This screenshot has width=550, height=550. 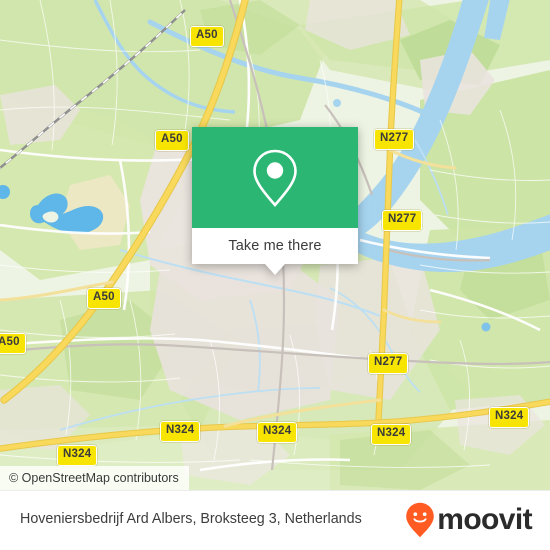 I want to click on popup-pointer-tail, so click(x=275, y=269).